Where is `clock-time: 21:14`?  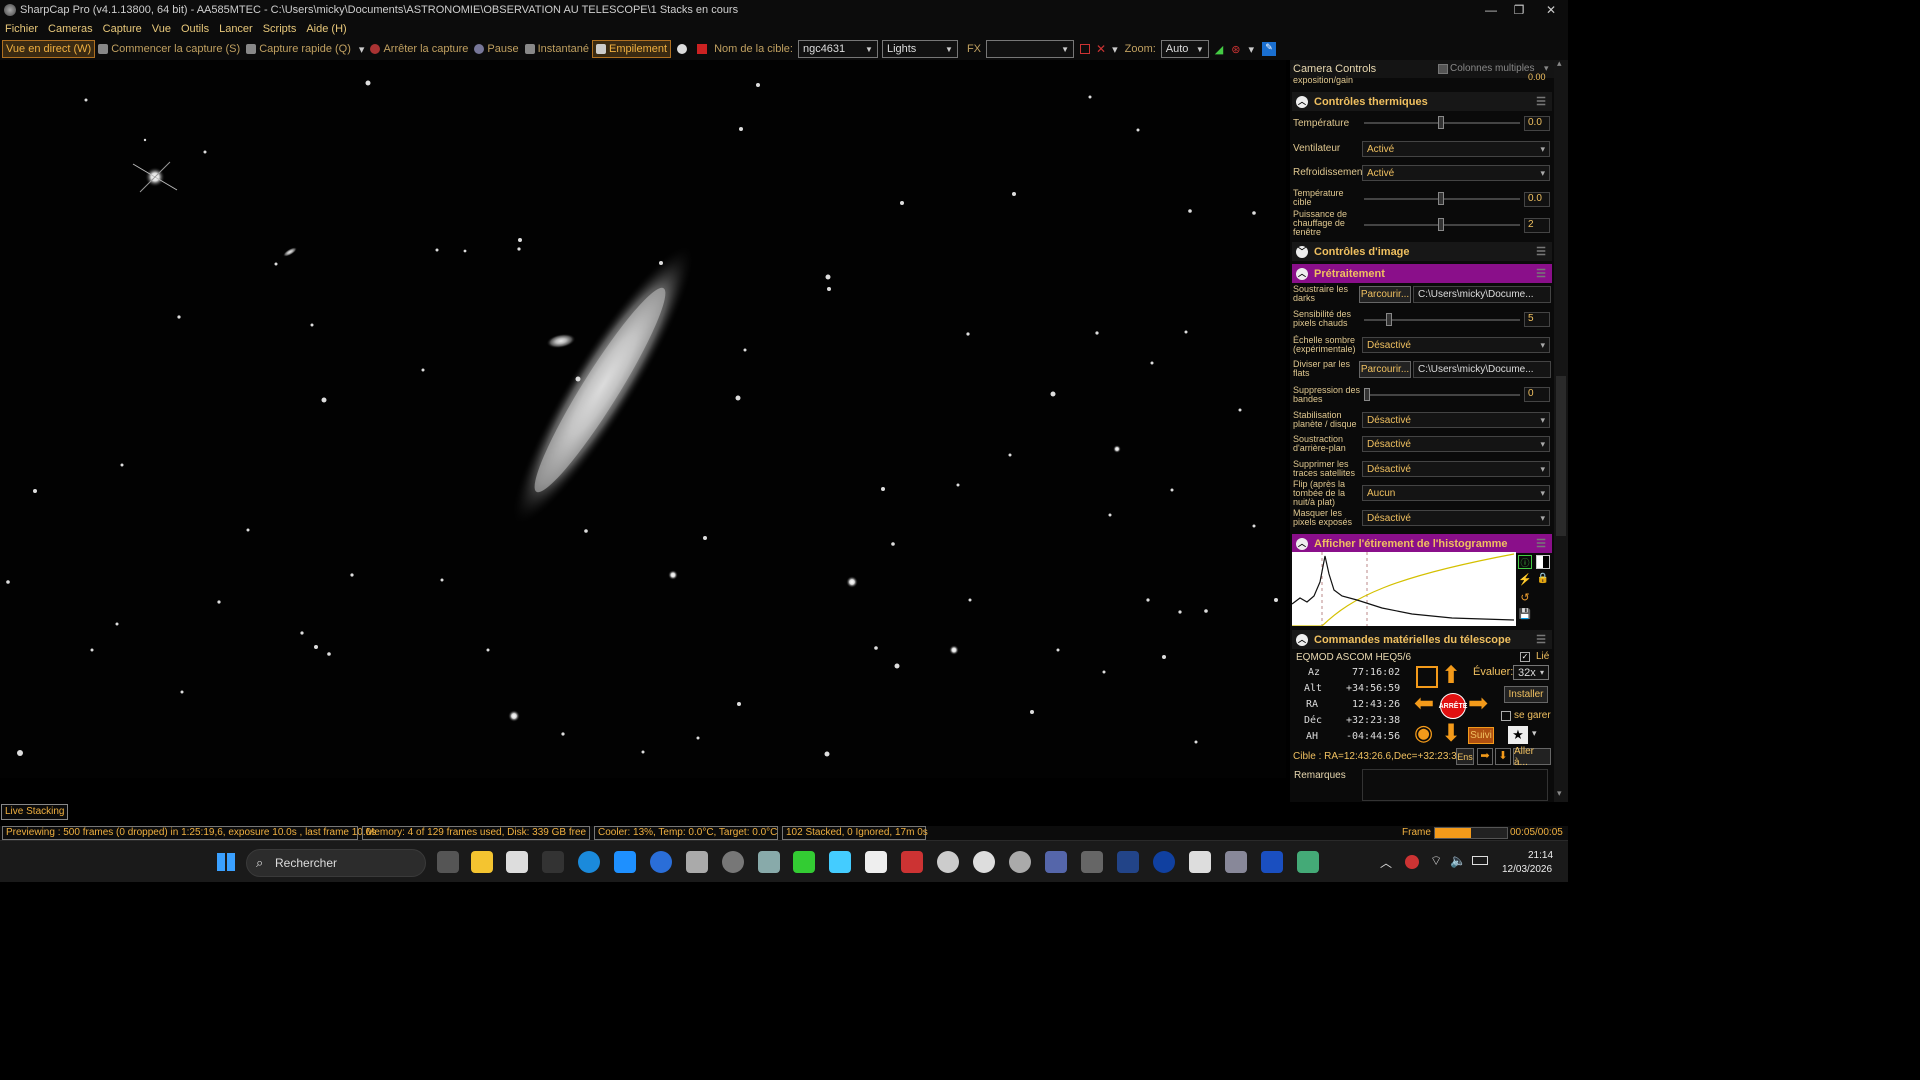
clock-time: 21:14 is located at coordinates (1540, 855).